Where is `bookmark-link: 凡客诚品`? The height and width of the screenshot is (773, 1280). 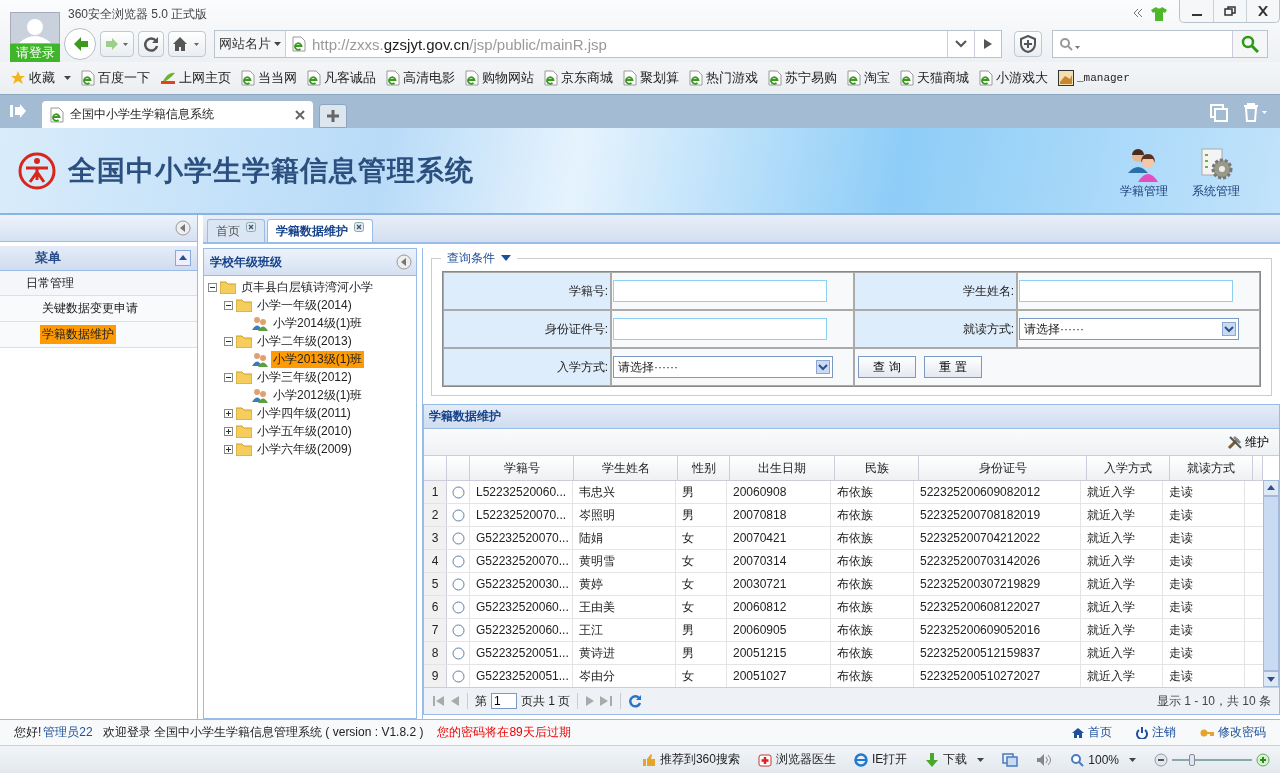
bookmark-link: 凡客诚品 is located at coordinates (341, 78).